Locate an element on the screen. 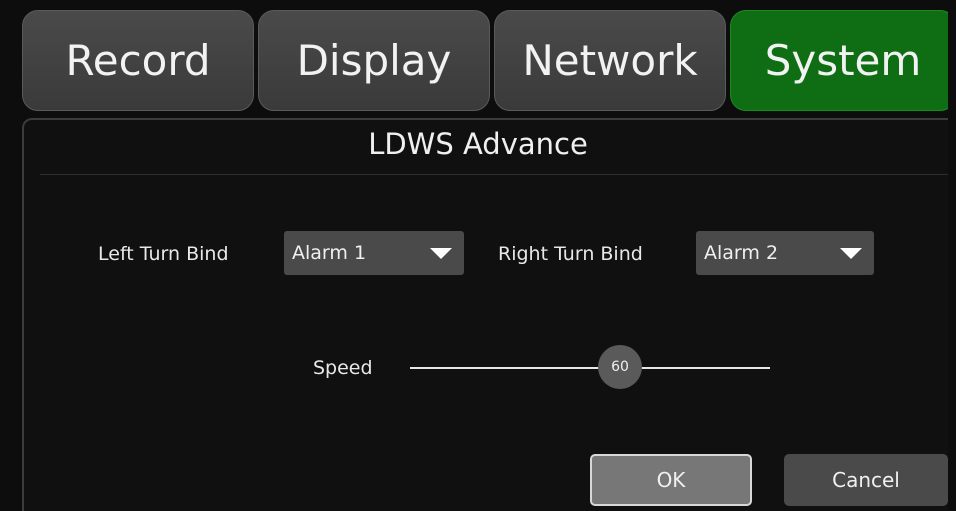 This screenshot has height=511, width=956. tab-record: Record is located at coordinates (138, 60).